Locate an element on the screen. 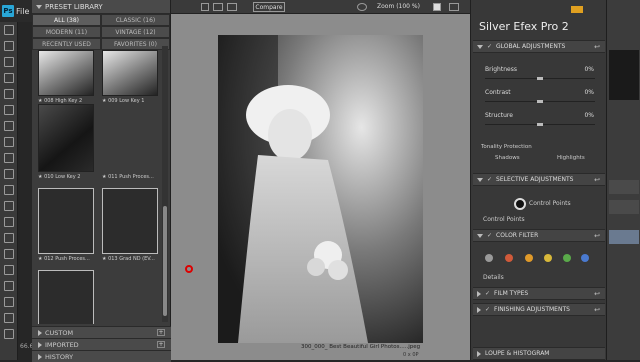  single-view-icon is located at coordinates (205, 7).